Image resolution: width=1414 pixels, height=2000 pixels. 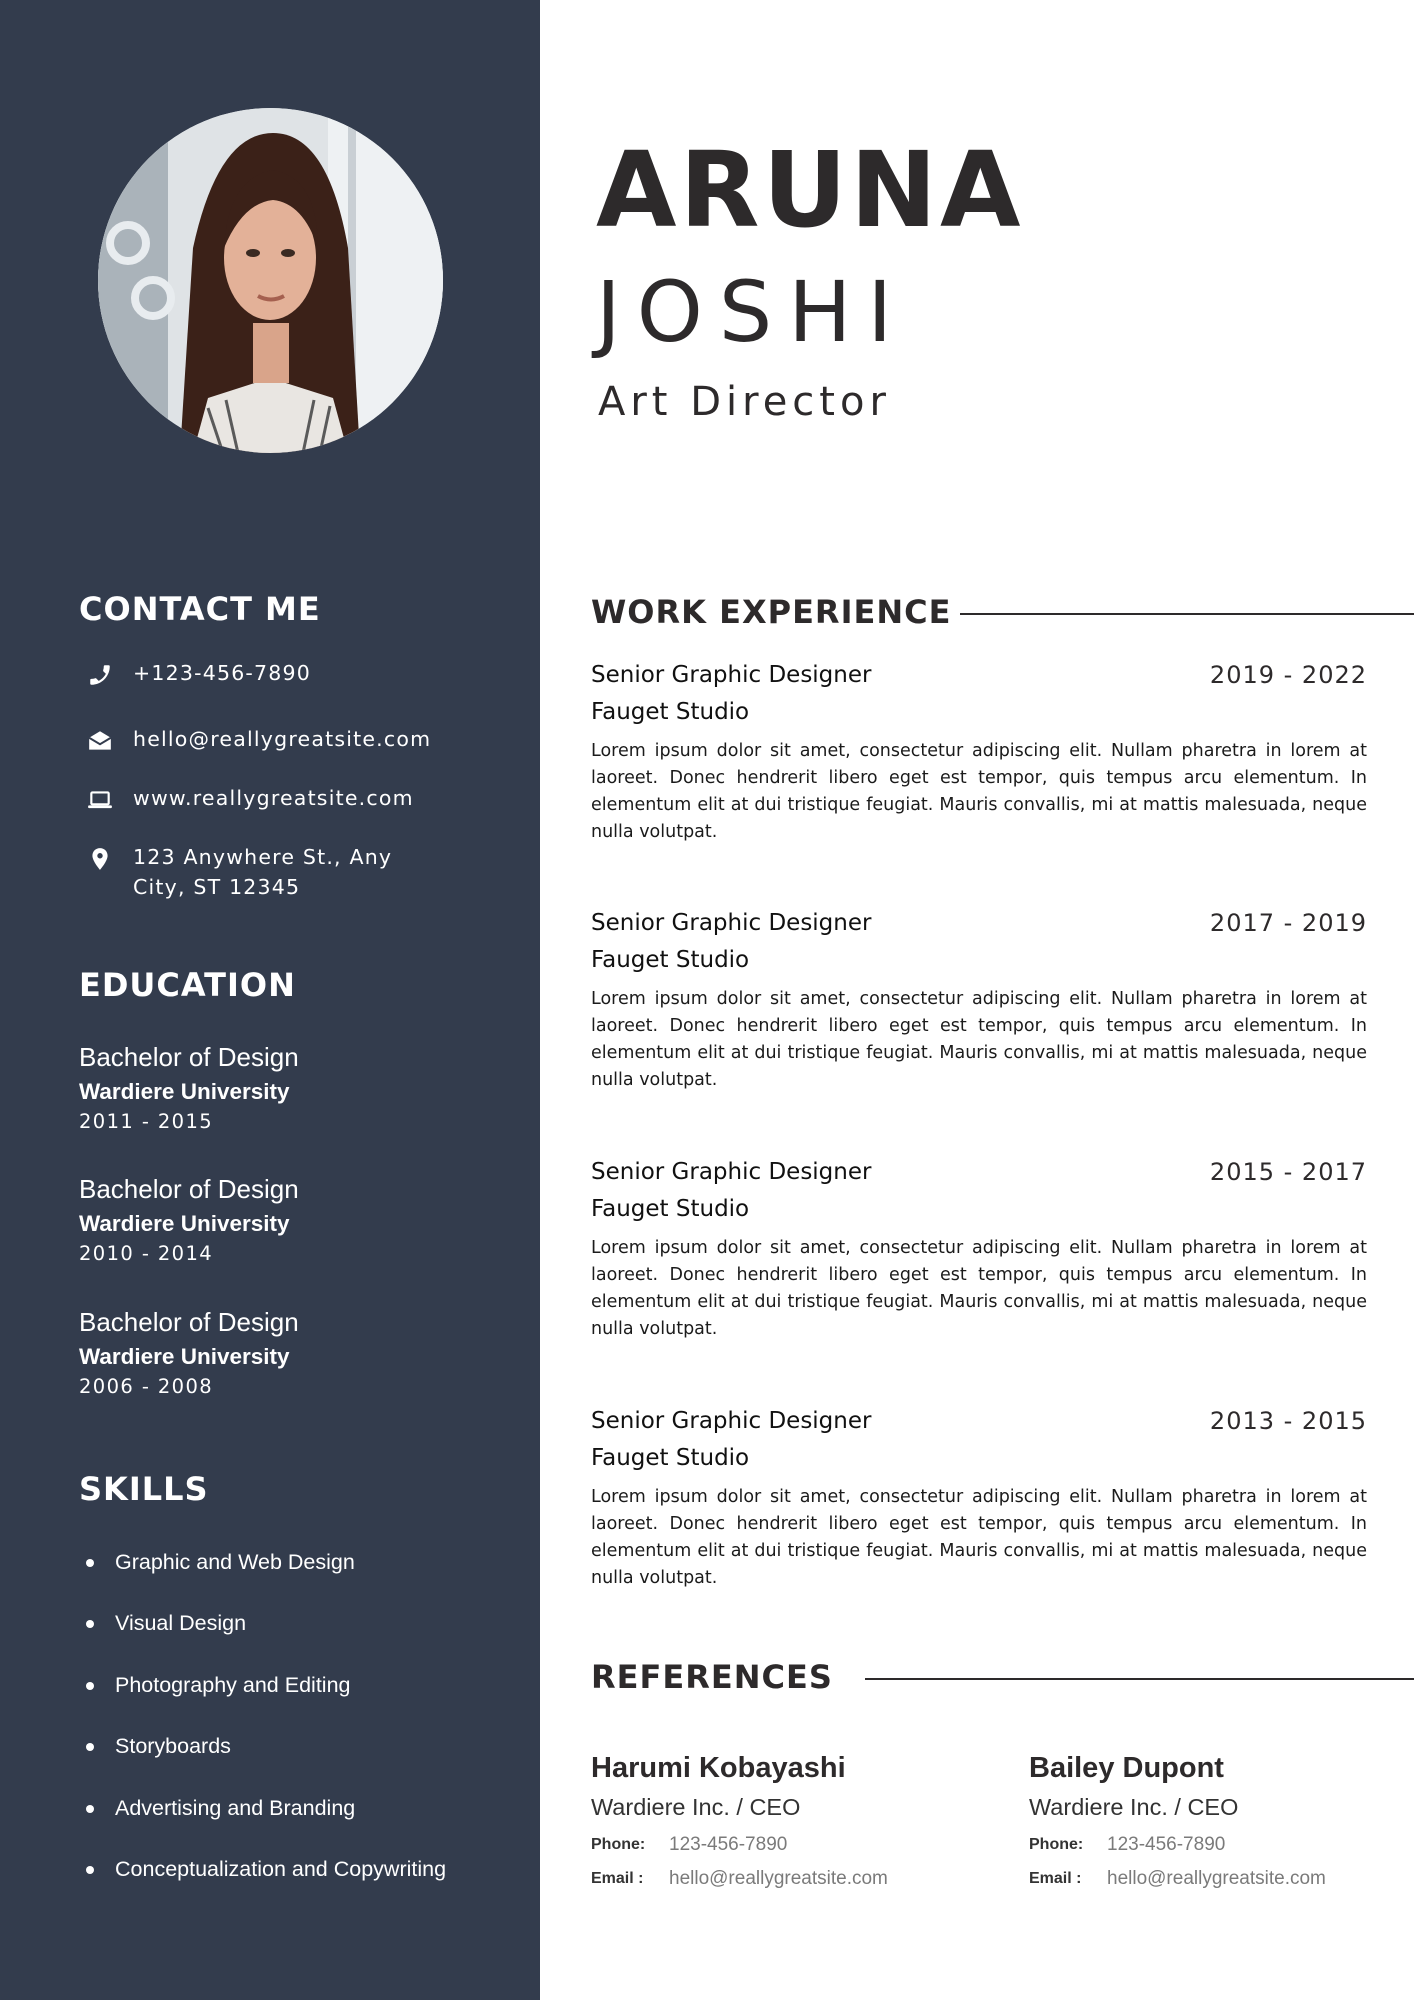 What do you see at coordinates (181, 1623) in the screenshot?
I see `skill-text: Visual Design` at bounding box center [181, 1623].